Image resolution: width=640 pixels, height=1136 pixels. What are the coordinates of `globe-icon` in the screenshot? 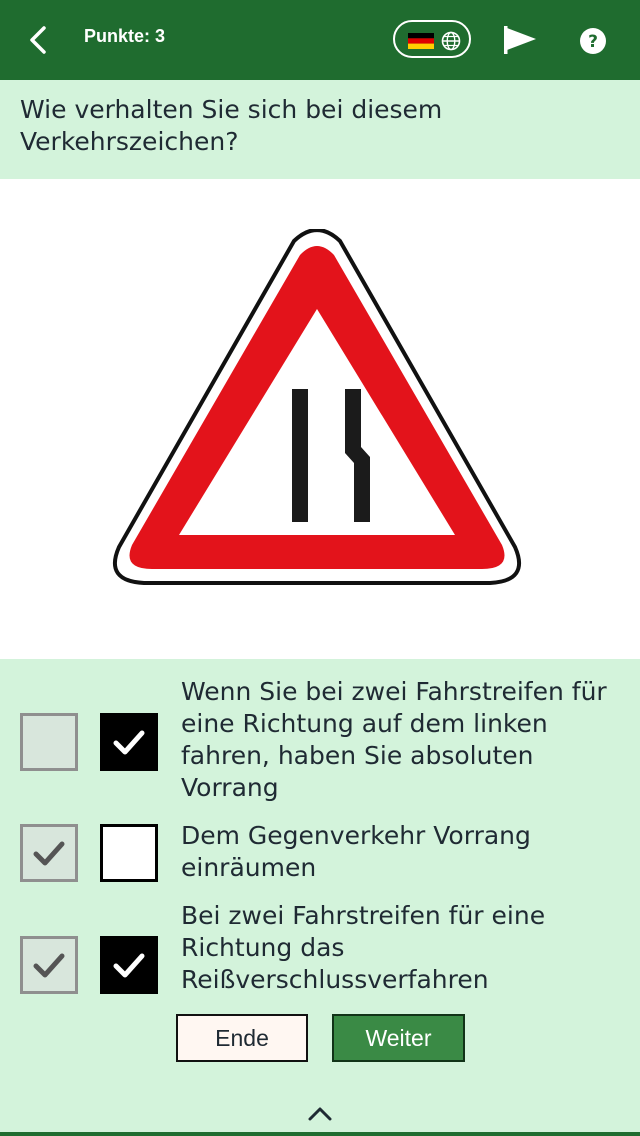 It's located at (451, 41).